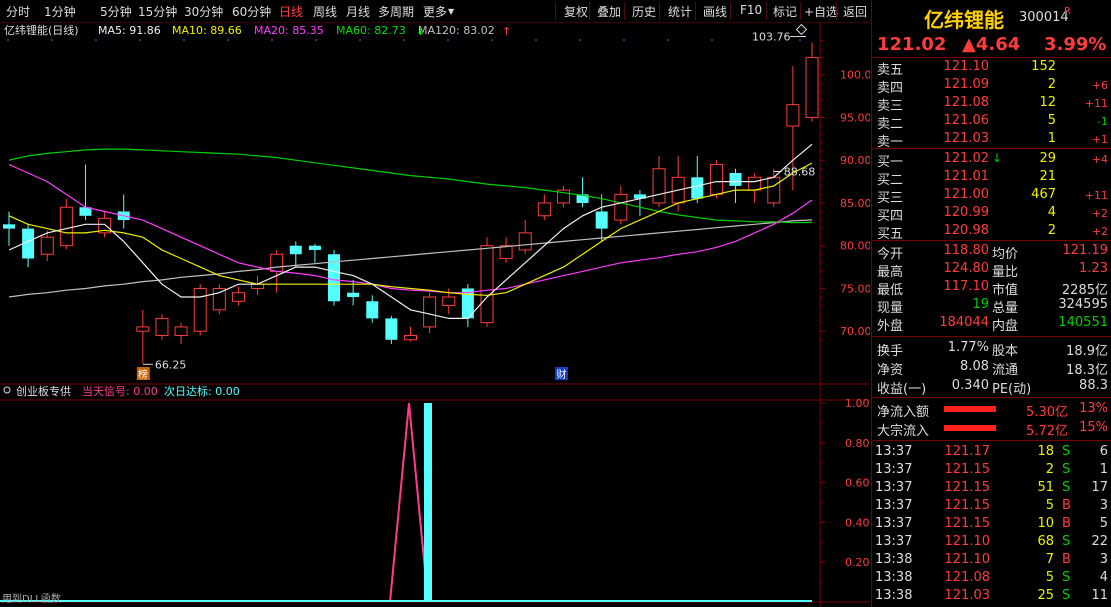 The width and height of the screenshot is (1111, 607). Describe the element at coordinates (435, 11) in the screenshot. I see `toolbar-item-10: 更多` at that location.